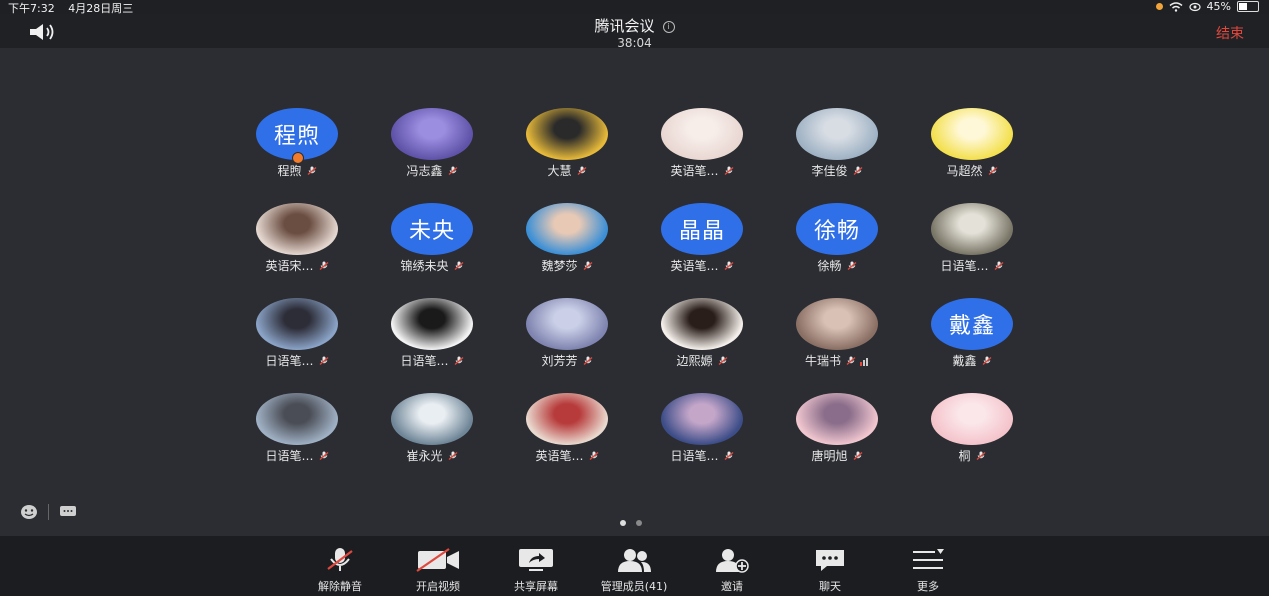 This screenshot has width=1269, height=596. Describe the element at coordinates (567, 134) in the screenshot. I see `yellow-girl-glasses-avatar` at that location.